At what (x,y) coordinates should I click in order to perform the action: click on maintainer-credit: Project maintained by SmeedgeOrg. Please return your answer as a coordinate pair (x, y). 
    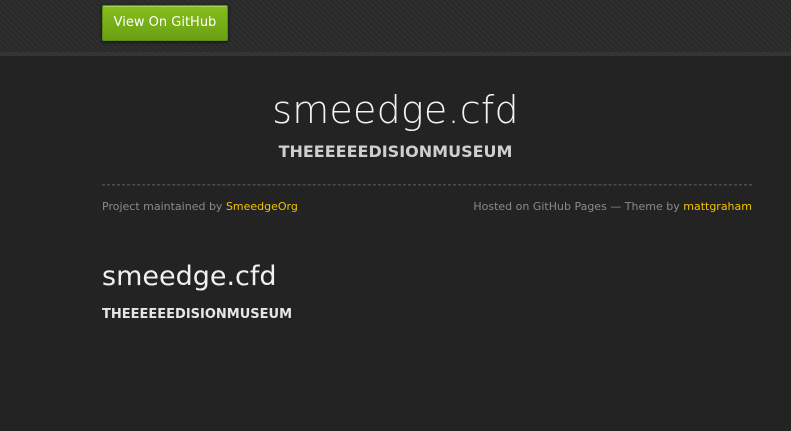
    Looking at the image, I should click on (200, 206).